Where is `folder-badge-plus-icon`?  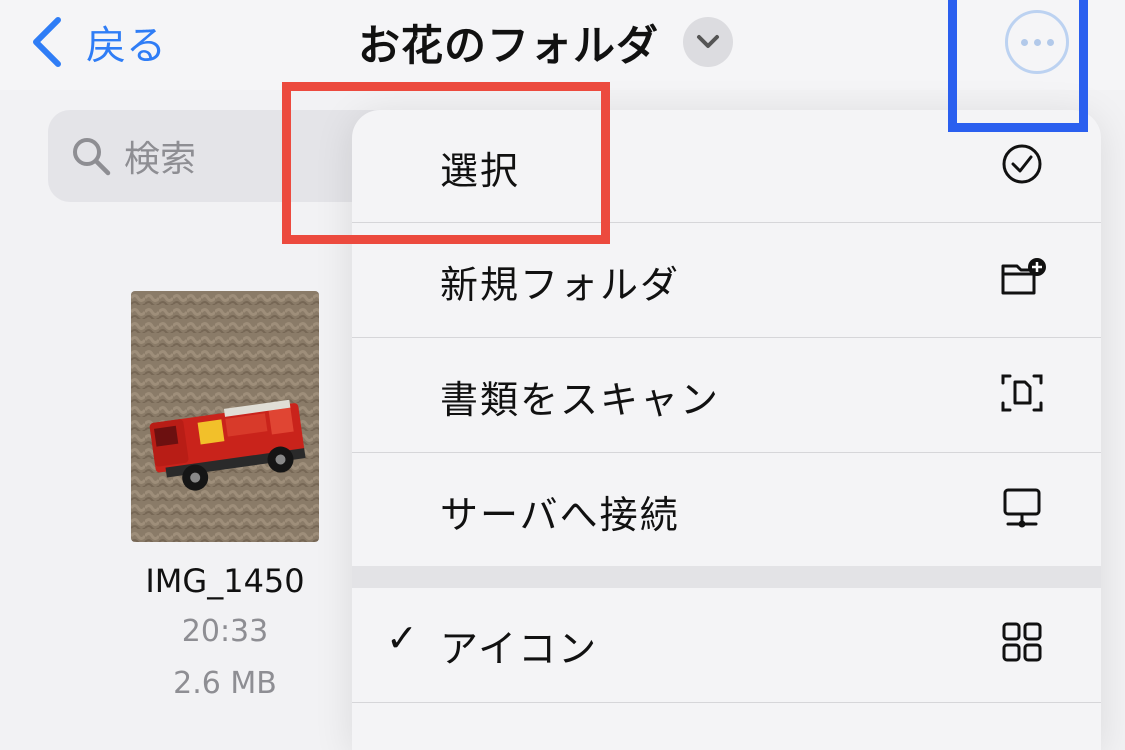
folder-badge-plus-icon is located at coordinates (1023, 276).